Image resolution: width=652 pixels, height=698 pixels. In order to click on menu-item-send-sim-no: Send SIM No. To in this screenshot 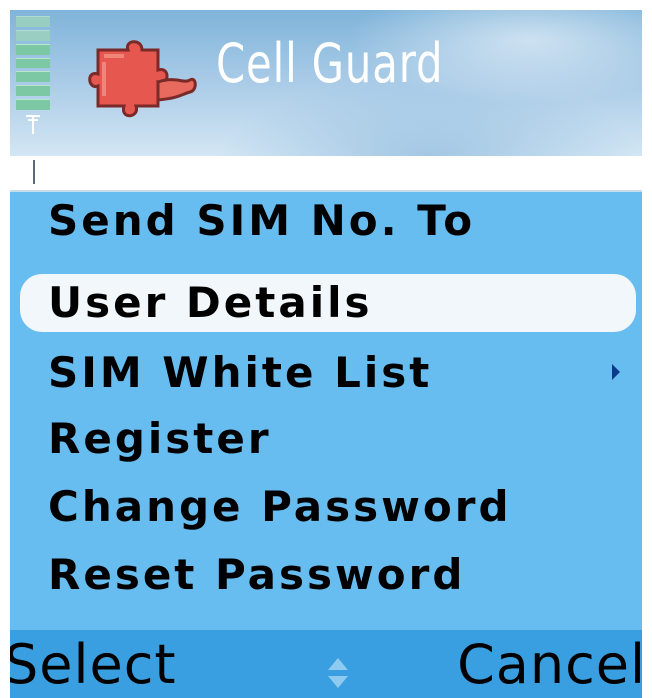, I will do `click(328, 221)`.